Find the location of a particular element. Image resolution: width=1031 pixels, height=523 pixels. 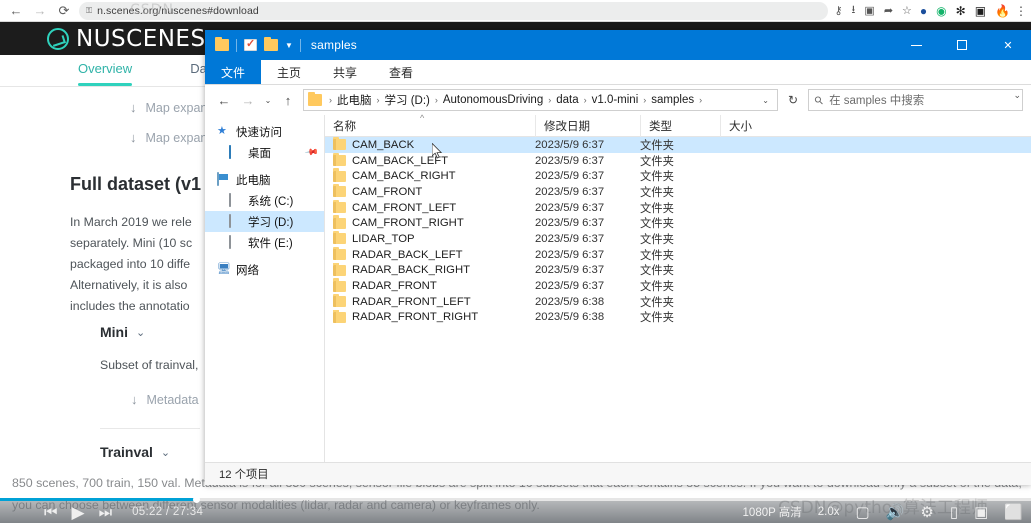

next-icon: ⏭ is located at coordinates (106, 512).